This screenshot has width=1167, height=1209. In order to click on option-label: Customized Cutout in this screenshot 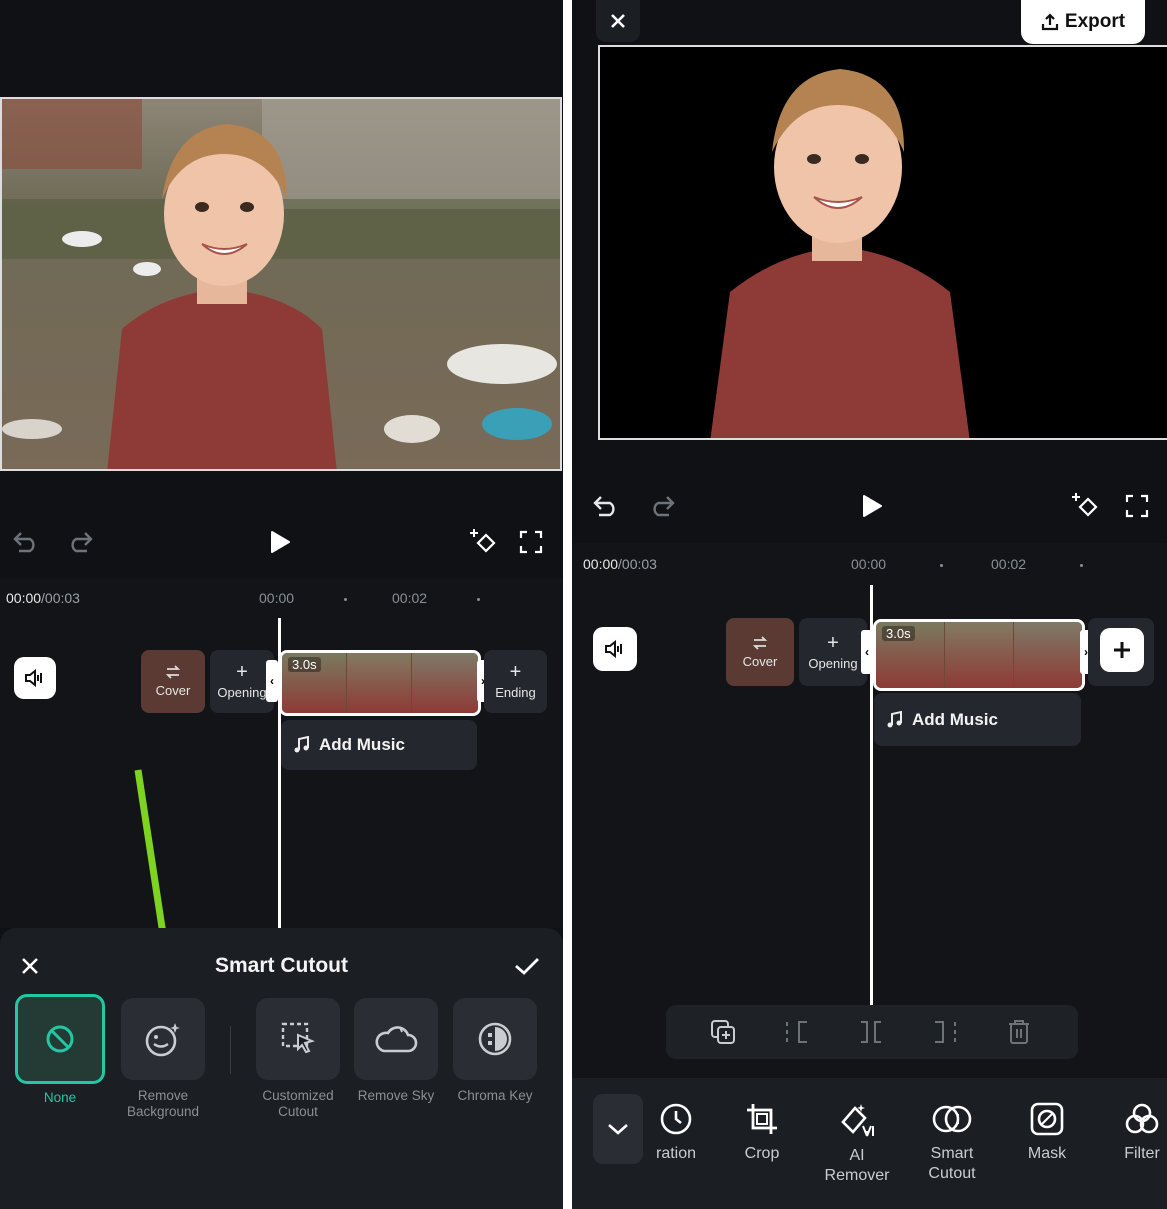, I will do `click(298, 1103)`.